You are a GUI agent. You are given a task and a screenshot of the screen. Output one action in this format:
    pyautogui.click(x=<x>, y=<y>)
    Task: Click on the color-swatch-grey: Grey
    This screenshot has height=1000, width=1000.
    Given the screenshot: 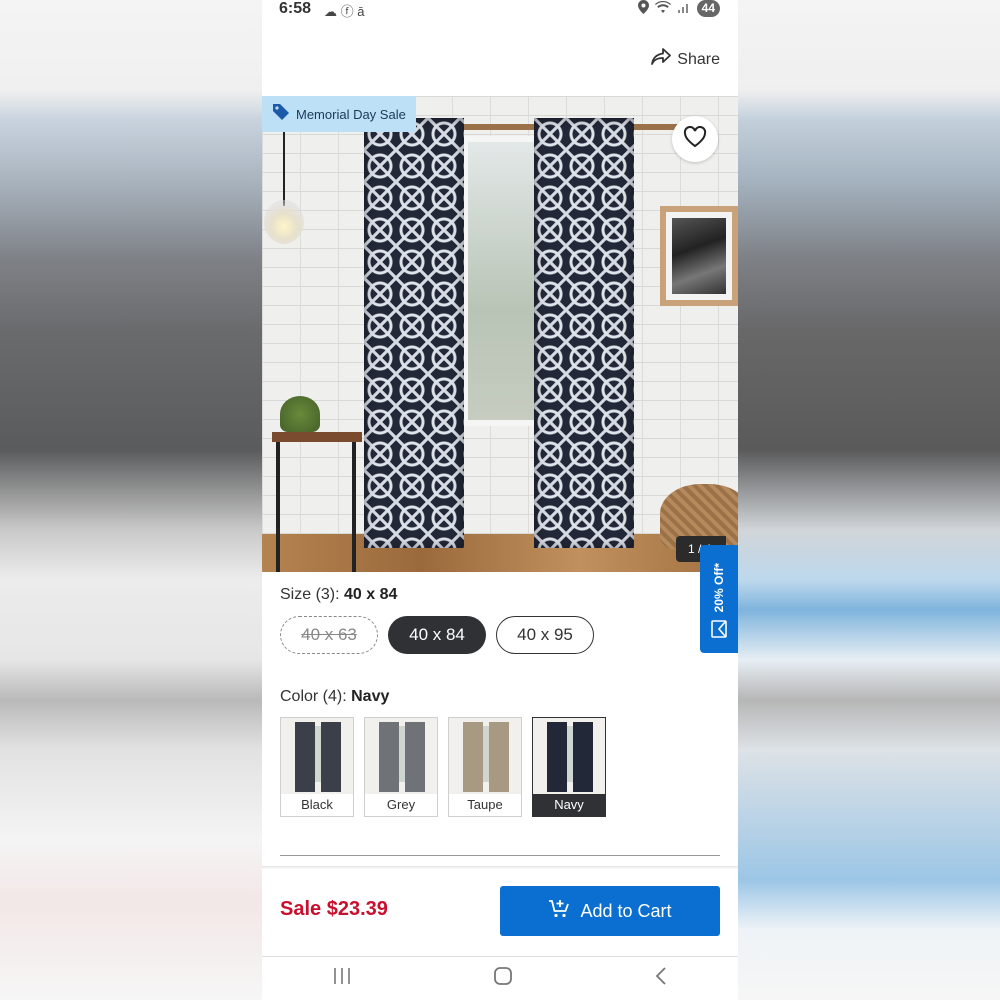 What is the action you would take?
    pyautogui.click(x=401, y=767)
    